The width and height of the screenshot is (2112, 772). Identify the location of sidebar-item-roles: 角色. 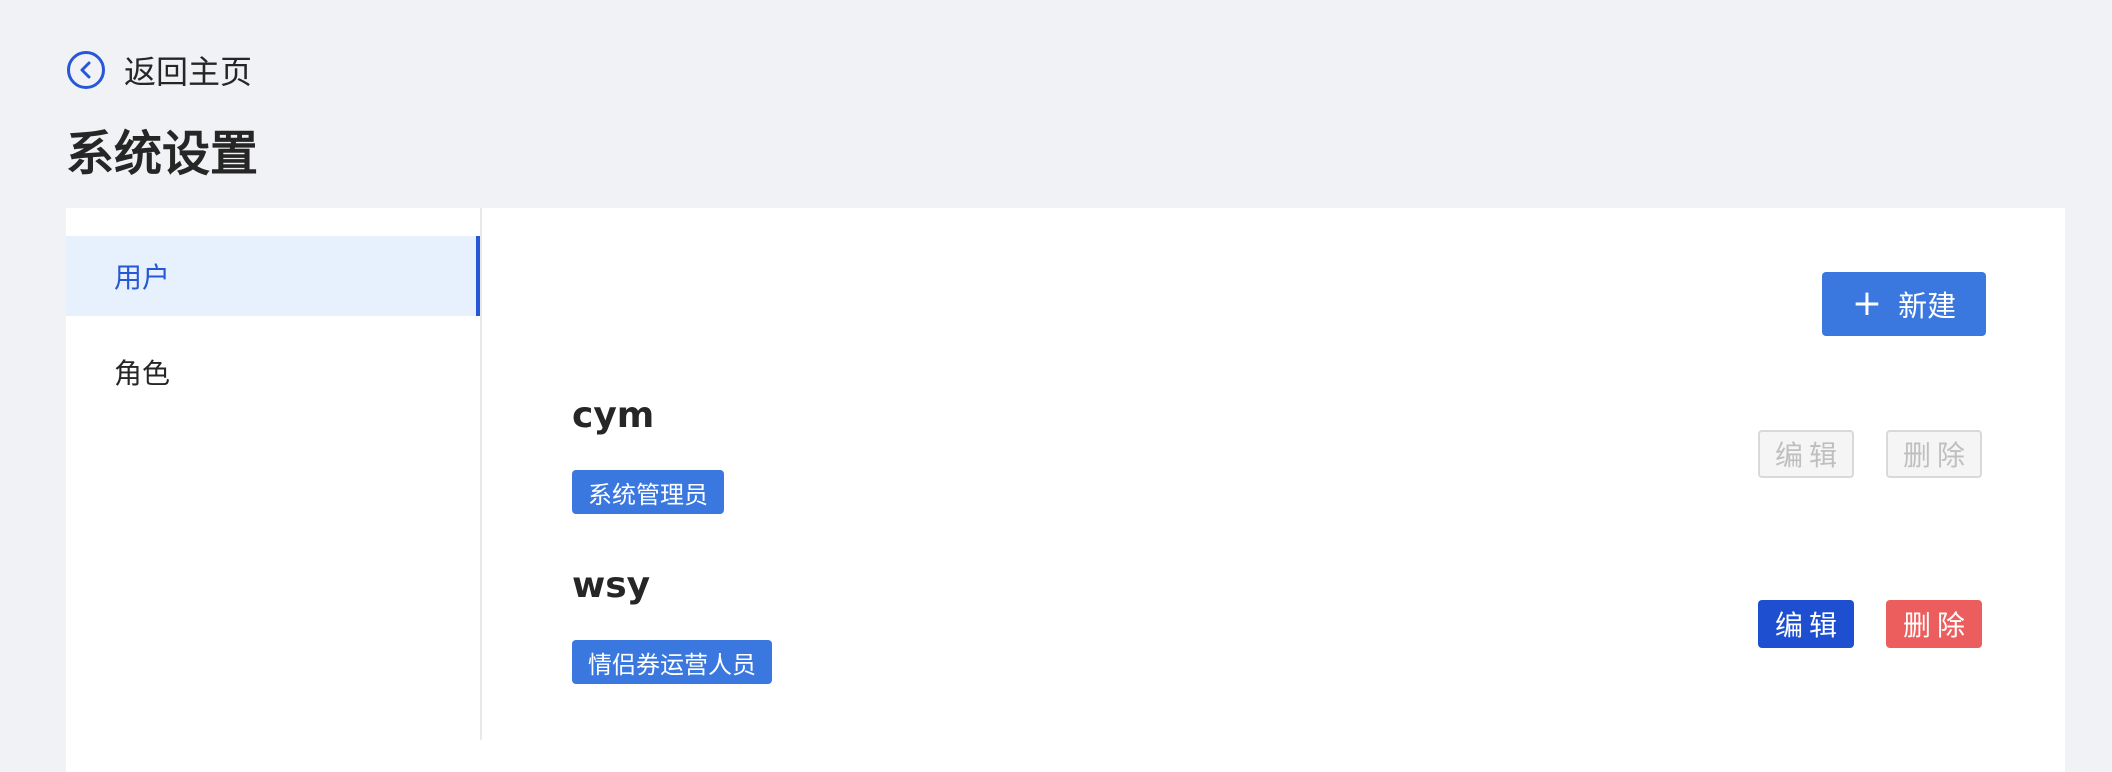
(273, 372).